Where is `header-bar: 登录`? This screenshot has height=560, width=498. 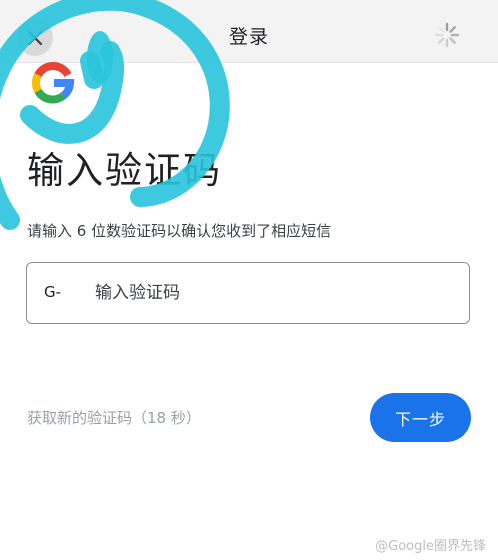 header-bar: 登录 is located at coordinates (249, 31).